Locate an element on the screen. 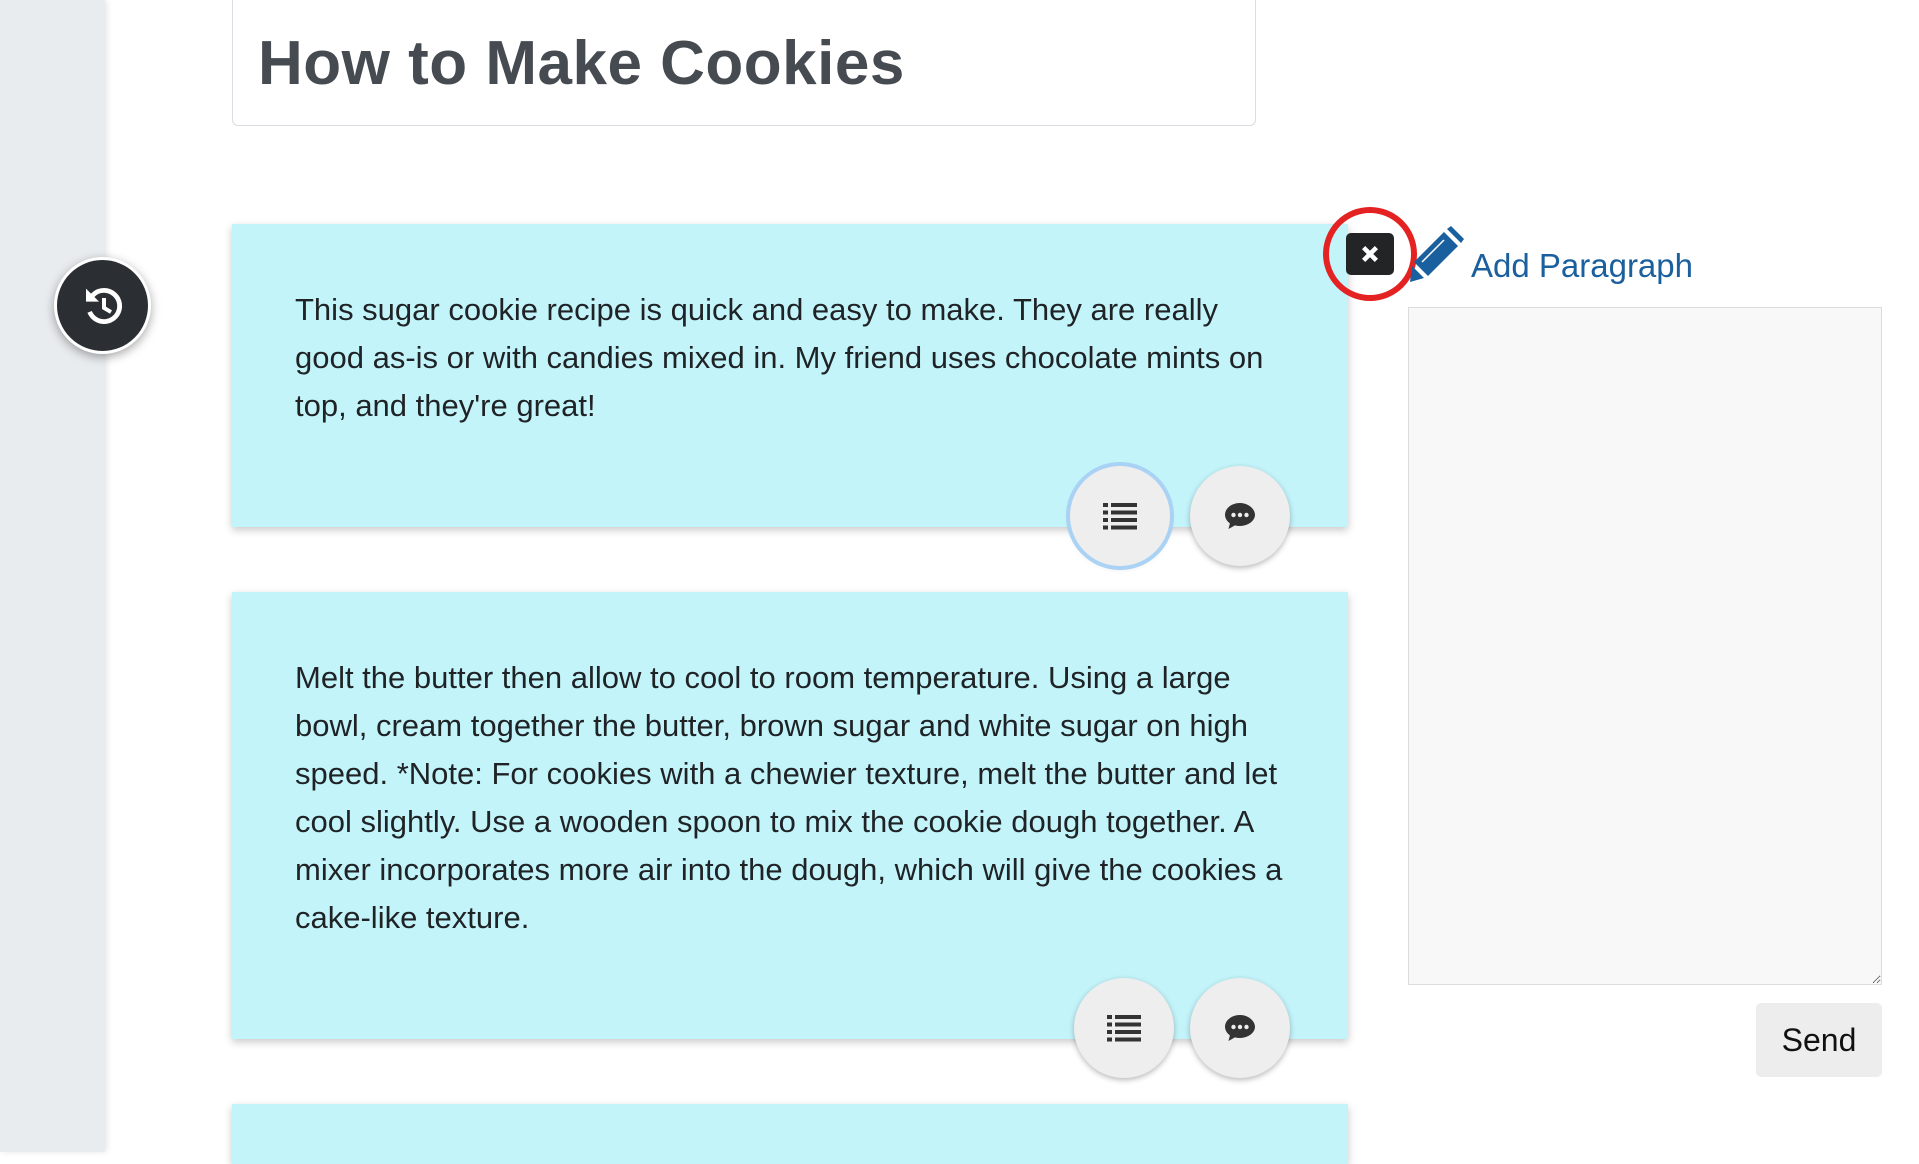 This screenshot has width=1919, height=1164. left-sidebar is located at coordinates (52, 576).